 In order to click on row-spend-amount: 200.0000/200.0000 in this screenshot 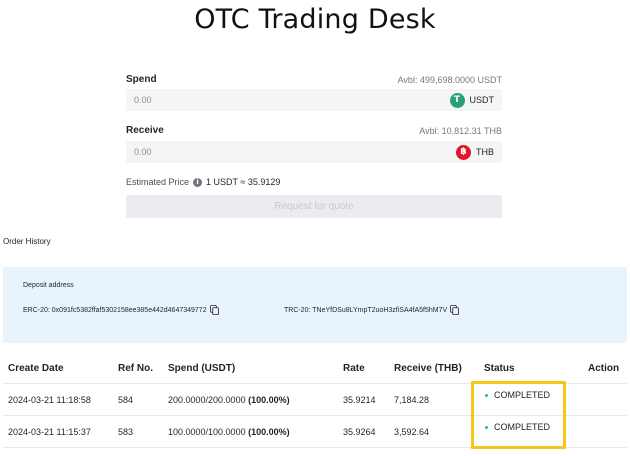, I will do `click(207, 400)`.